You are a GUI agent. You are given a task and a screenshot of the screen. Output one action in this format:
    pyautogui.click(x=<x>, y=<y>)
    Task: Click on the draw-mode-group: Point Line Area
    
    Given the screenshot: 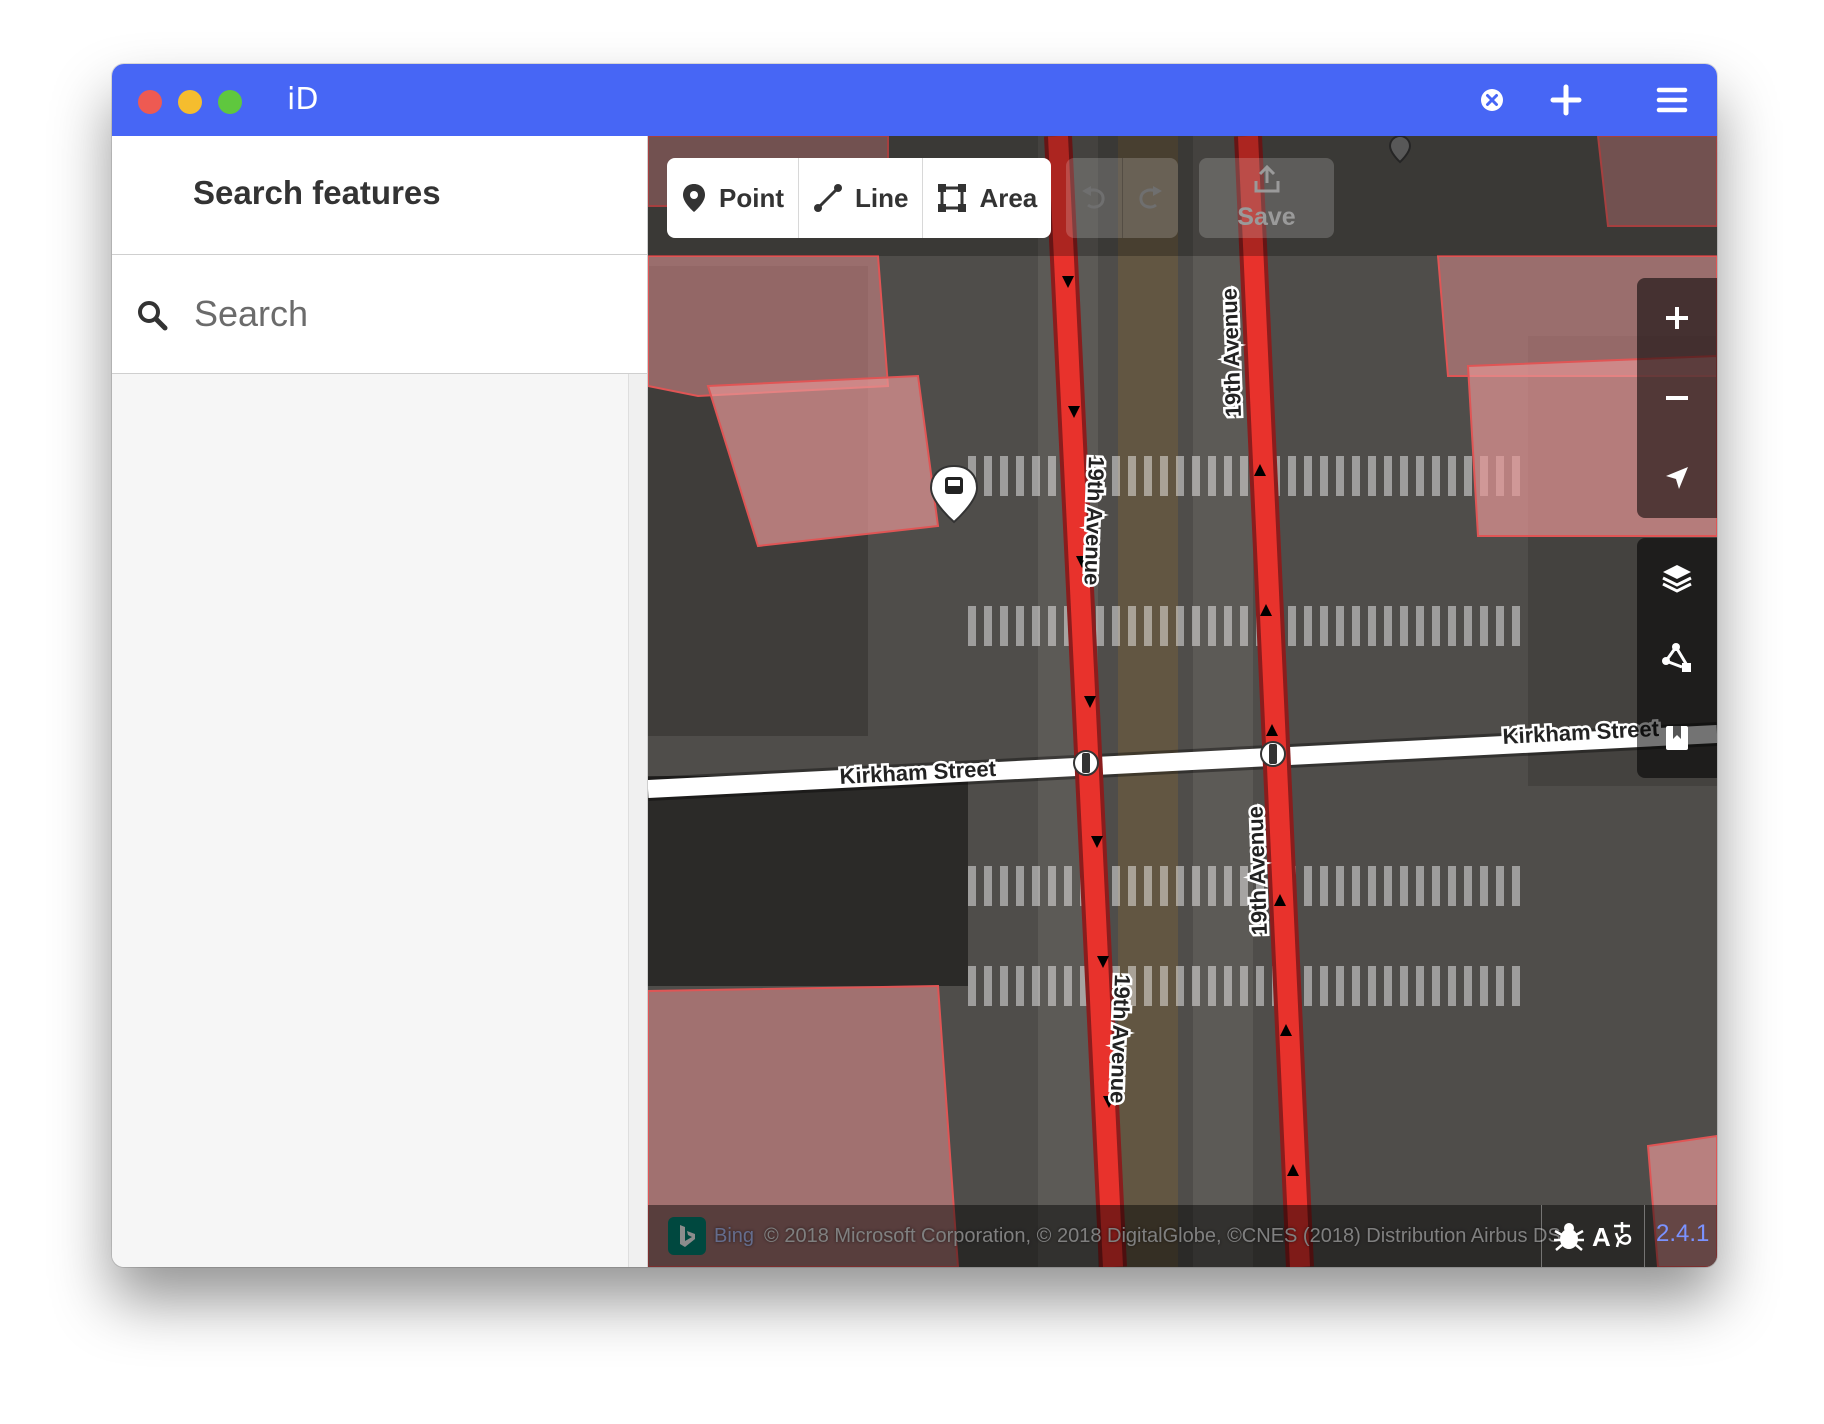 What is the action you would take?
    pyautogui.click(x=859, y=198)
    